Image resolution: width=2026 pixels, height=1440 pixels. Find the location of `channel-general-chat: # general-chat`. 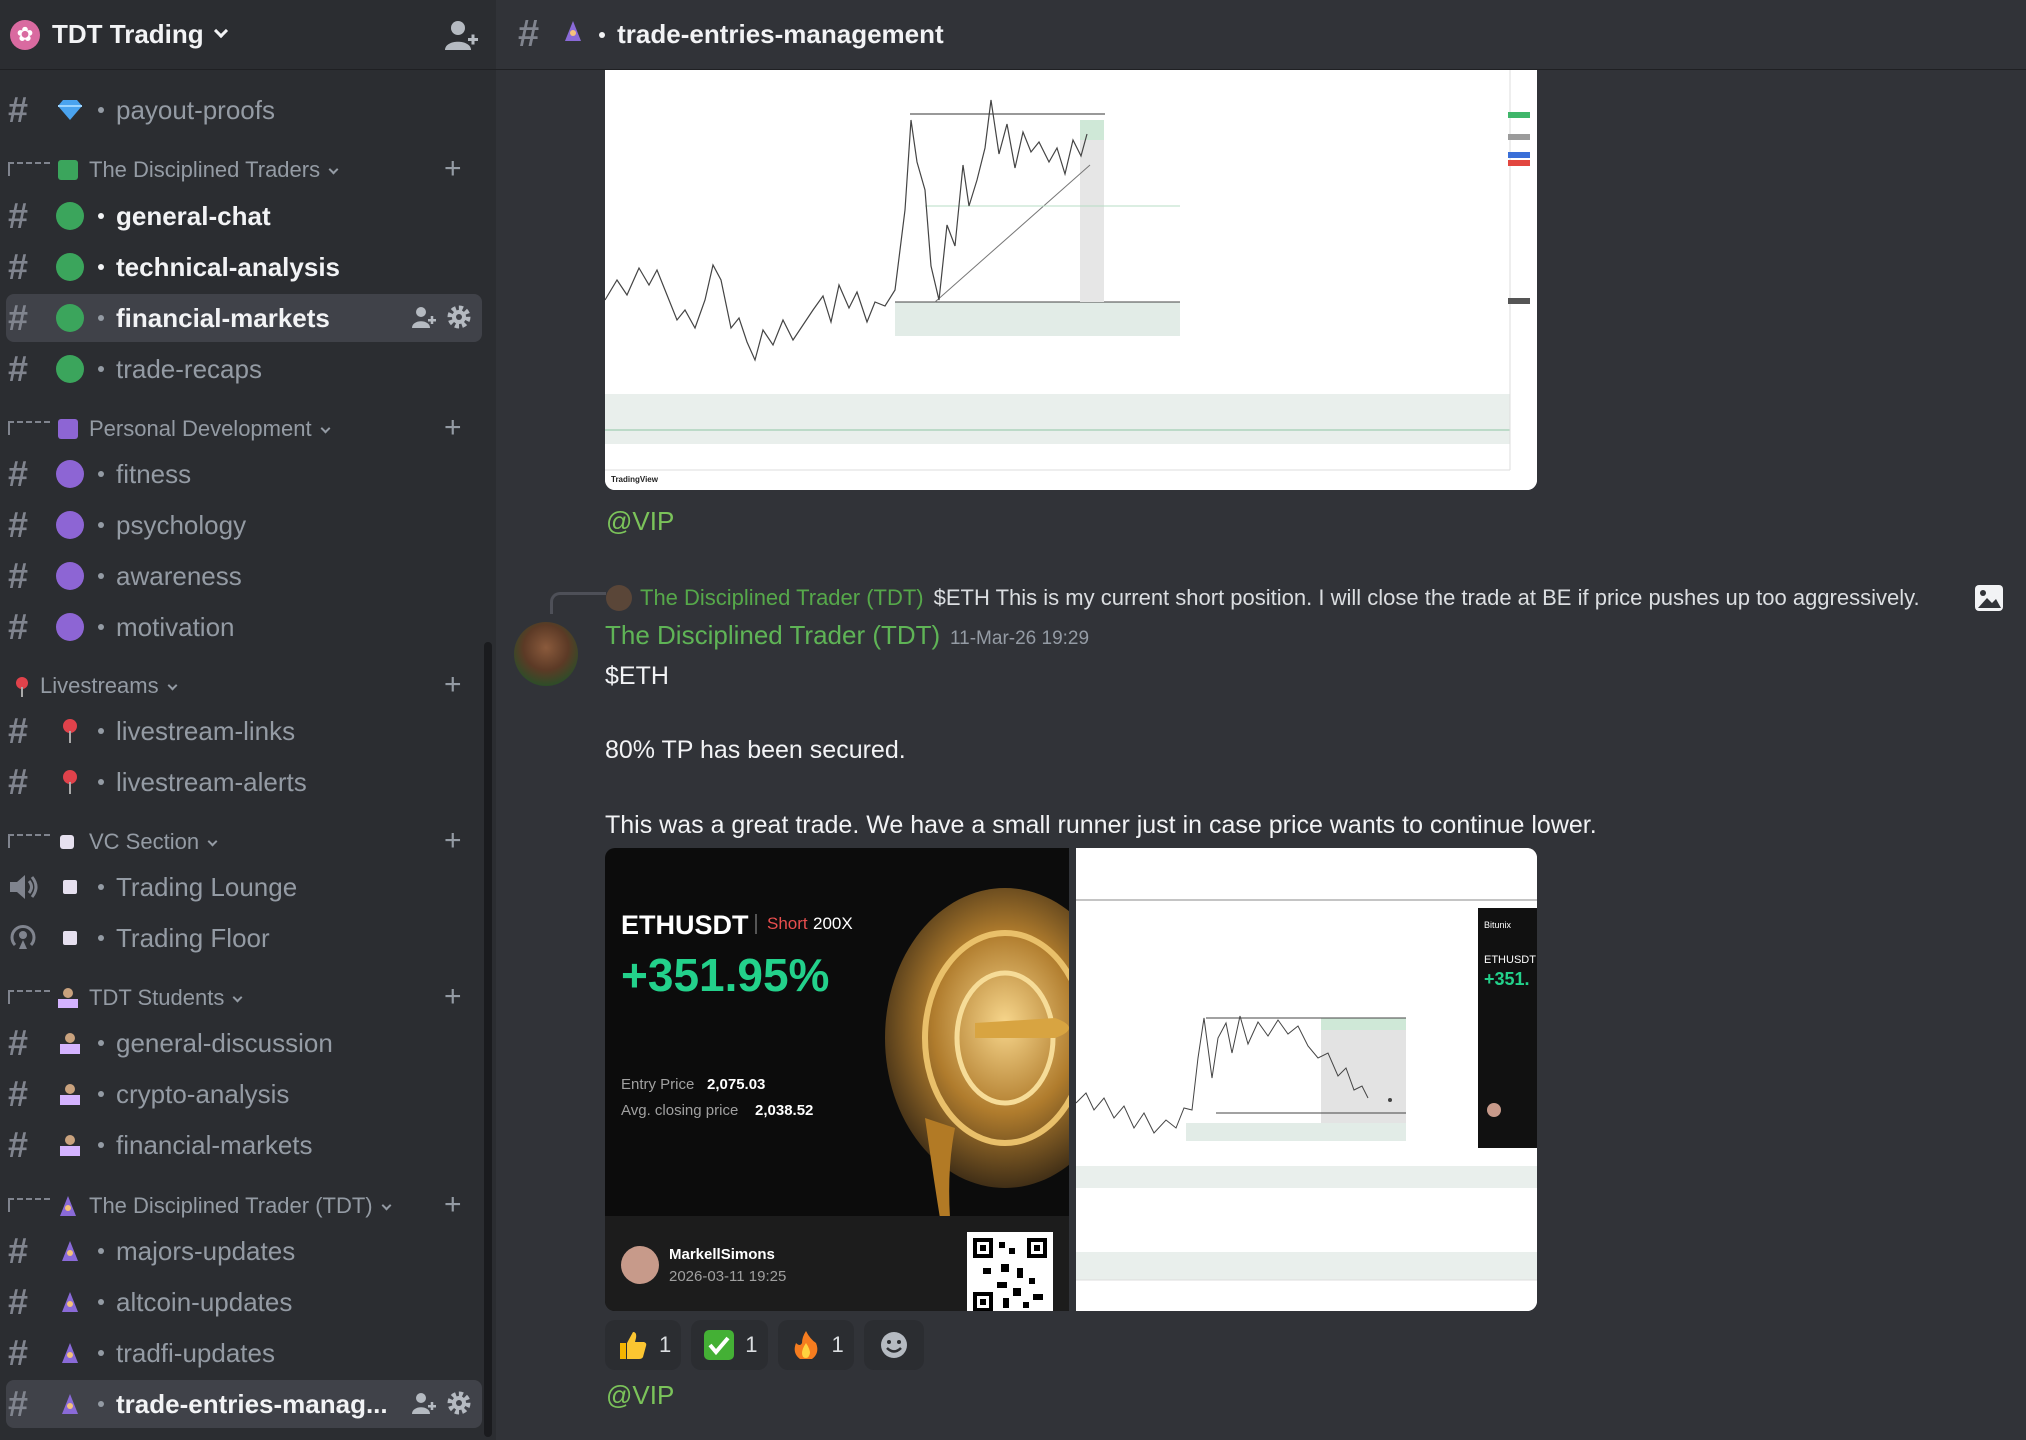

channel-general-chat: # general-chat is located at coordinates (245, 216).